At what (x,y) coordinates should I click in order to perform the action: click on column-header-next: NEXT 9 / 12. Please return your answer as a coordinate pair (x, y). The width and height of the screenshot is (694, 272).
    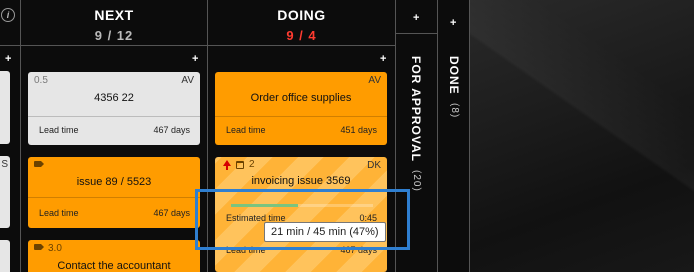
    Looking at the image, I should click on (114, 22).